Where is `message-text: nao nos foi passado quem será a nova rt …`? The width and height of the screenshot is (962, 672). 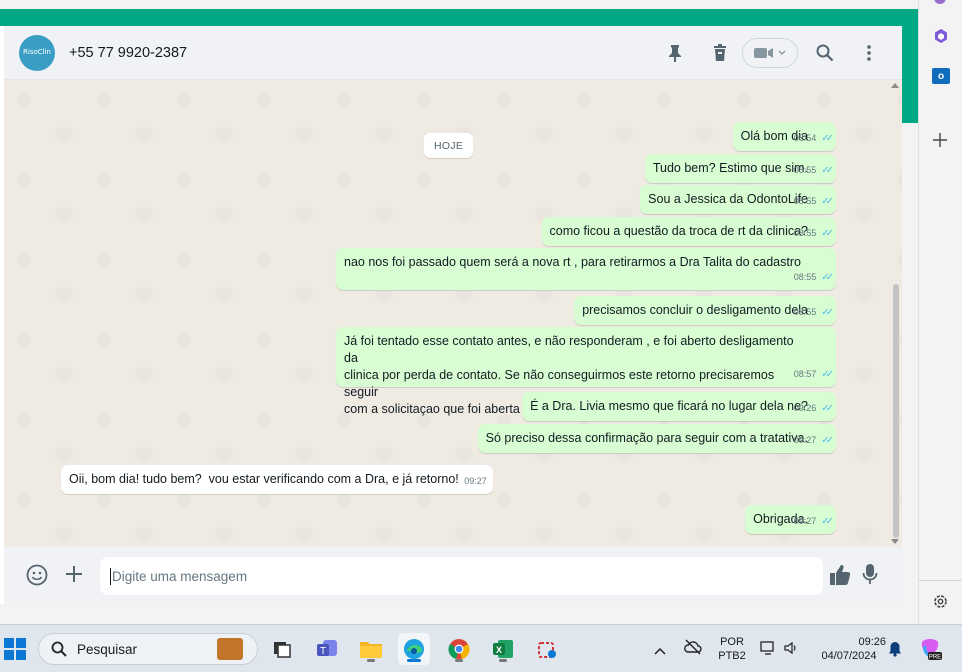 message-text: nao nos foi passado quem será a nova rt … is located at coordinates (572, 262).